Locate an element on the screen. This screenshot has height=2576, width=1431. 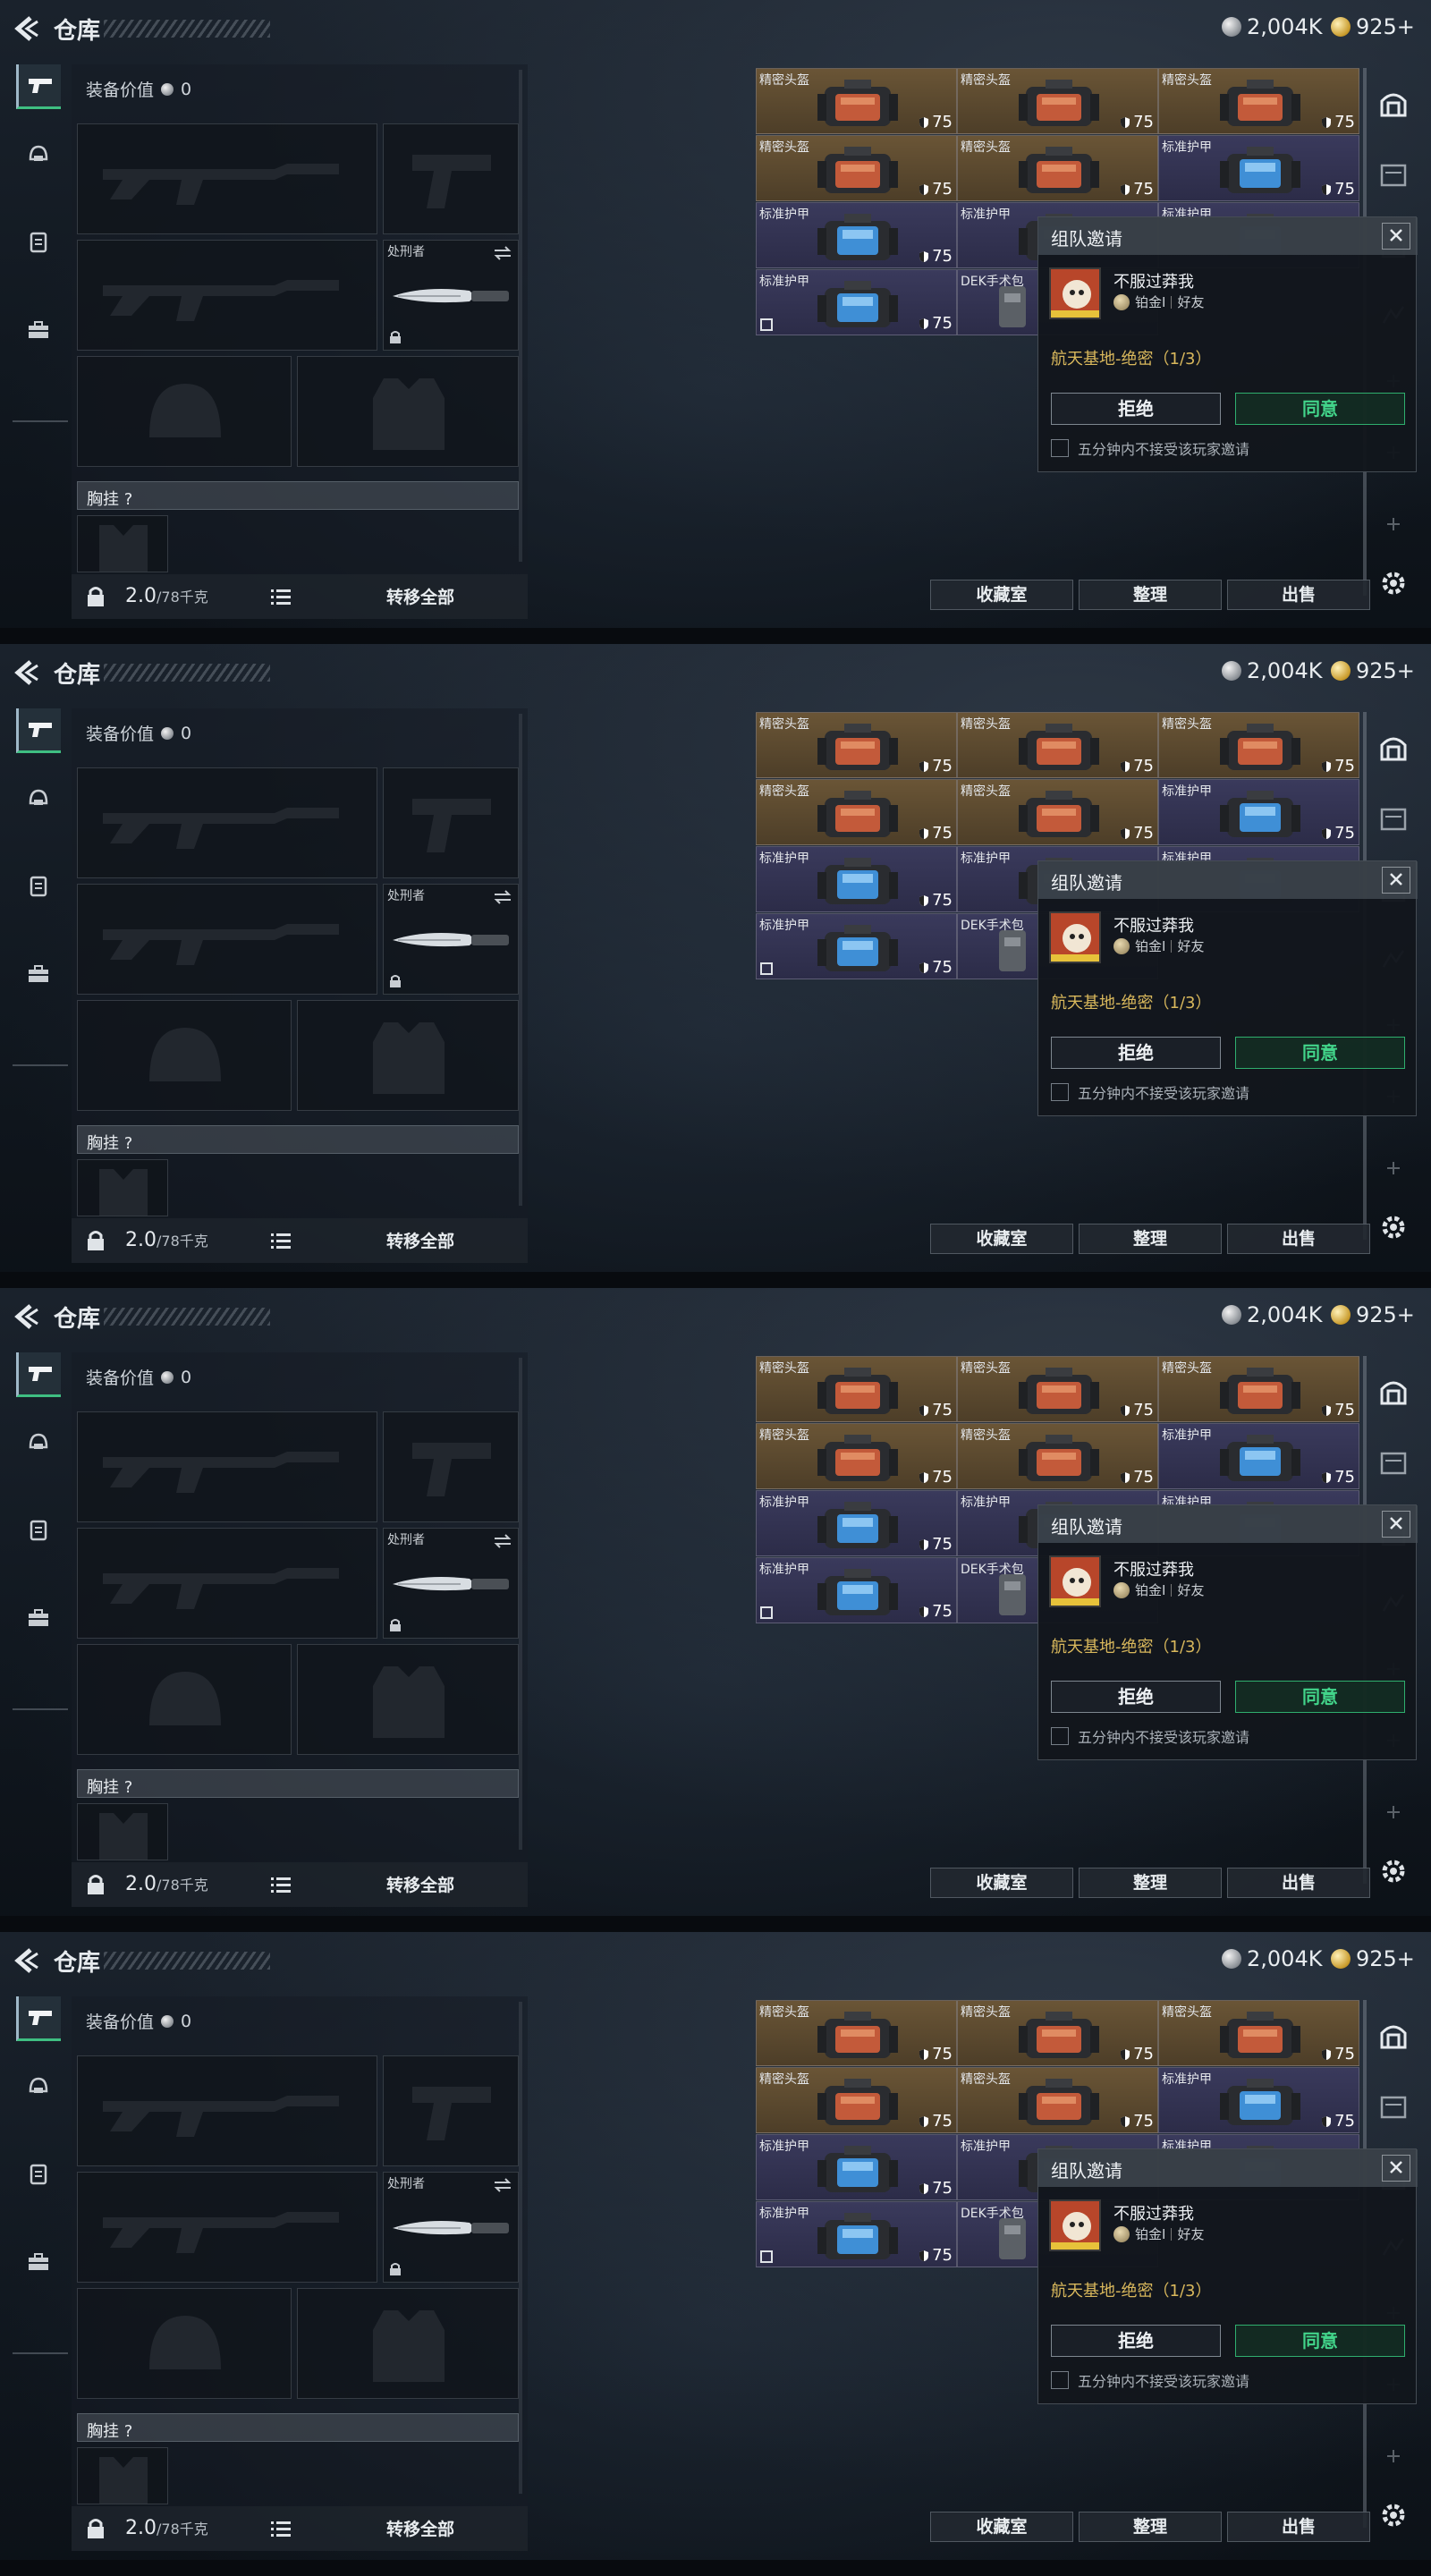
mute-invites-option: 五分钟内不接受该玩家邀请 is located at coordinates (1150, 1092).